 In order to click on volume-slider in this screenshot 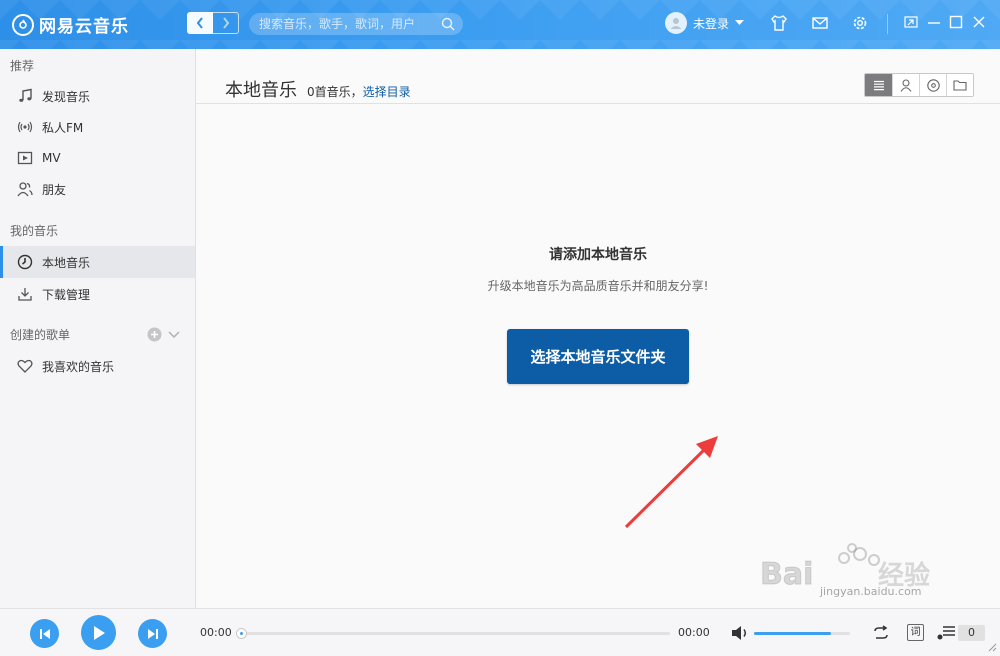, I will do `click(802, 633)`.